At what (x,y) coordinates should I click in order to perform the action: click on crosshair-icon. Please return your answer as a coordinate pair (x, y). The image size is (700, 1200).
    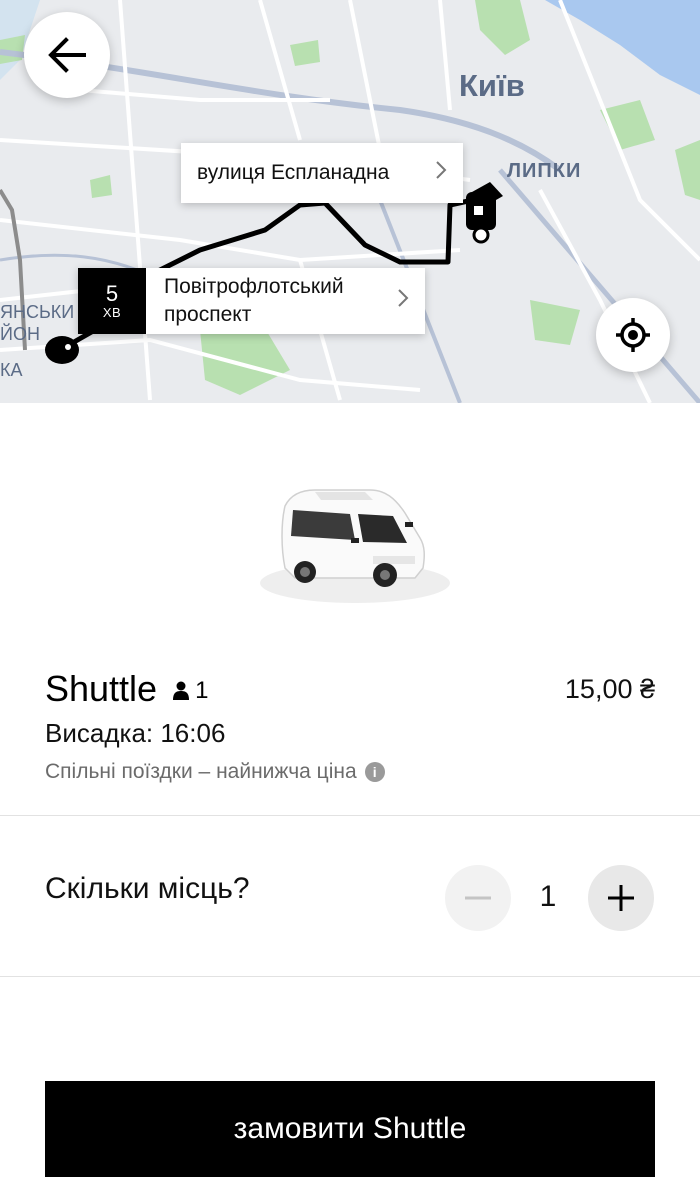
    Looking at the image, I should click on (633, 335).